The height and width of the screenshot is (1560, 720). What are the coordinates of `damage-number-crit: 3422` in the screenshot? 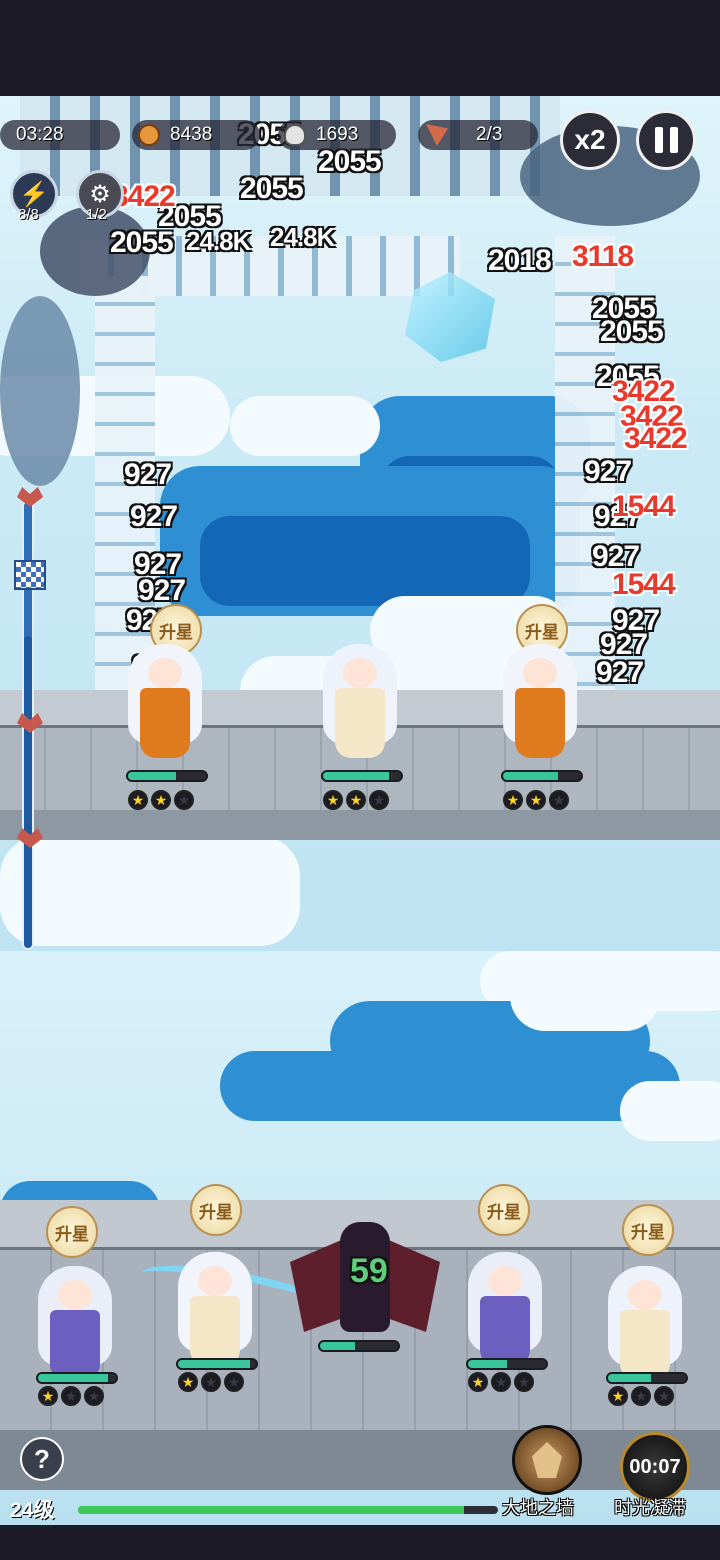 It's located at (656, 438).